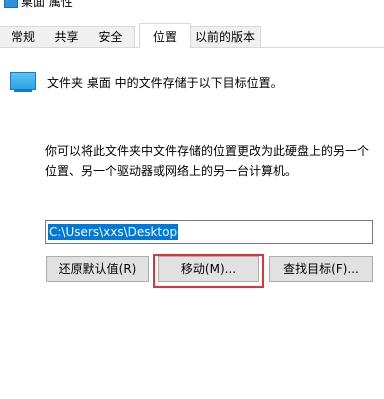 The height and width of the screenshot is (399, 384). I want to click on location-description-line1: 你可以将此文件夹中文件存储的位置更改为此硬盘上的另一个, so click(207, 151).